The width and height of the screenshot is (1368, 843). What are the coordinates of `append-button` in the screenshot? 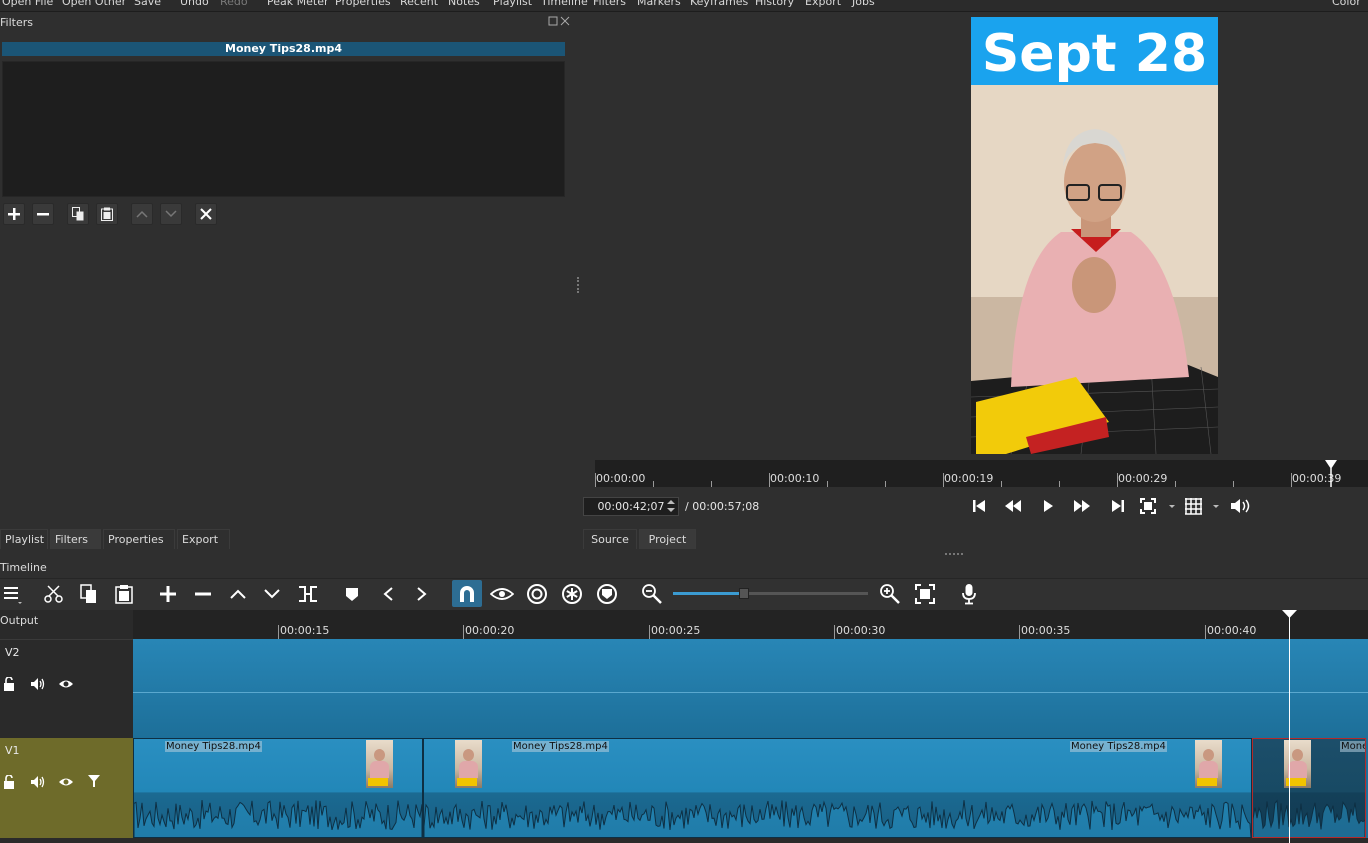 It's located at (168, 594).